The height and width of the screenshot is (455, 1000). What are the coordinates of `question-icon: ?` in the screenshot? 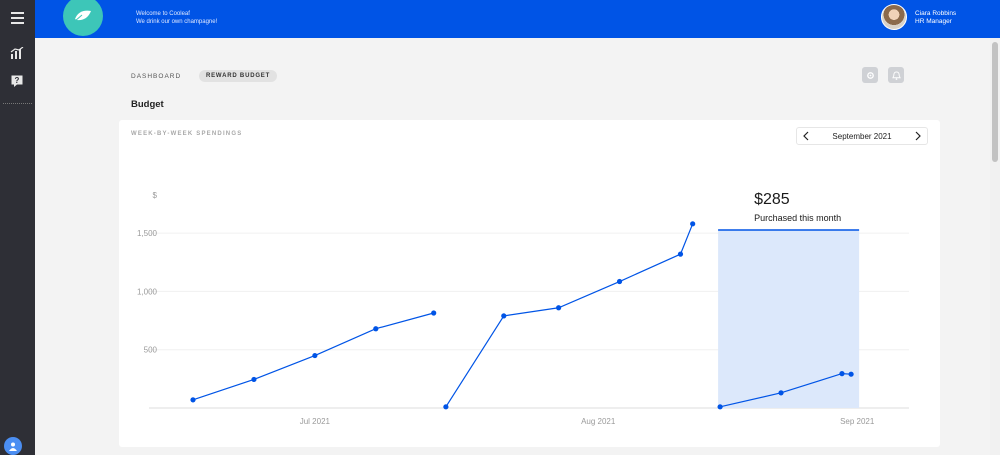 It's located at (17, 81).